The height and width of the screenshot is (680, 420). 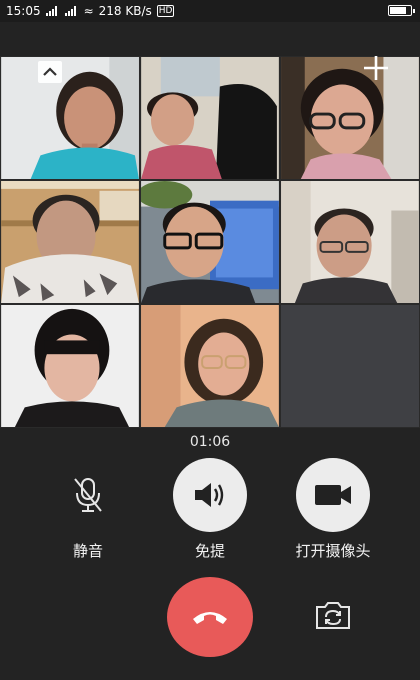 I want to click on participant-7-video-frame, so click(x=70, y=366).